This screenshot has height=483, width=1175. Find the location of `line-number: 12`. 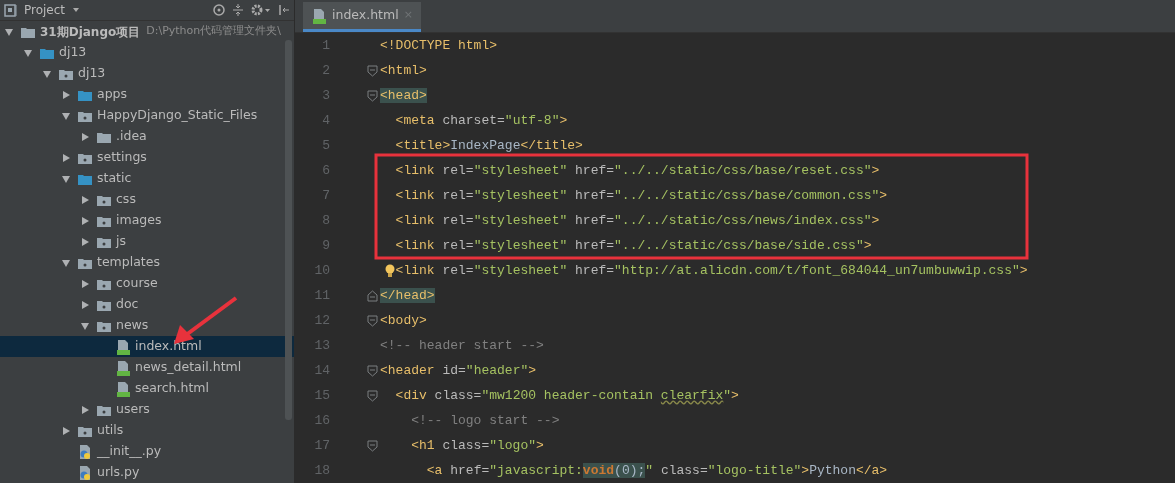

line-number: 12 is located at coordinates (321, 320).